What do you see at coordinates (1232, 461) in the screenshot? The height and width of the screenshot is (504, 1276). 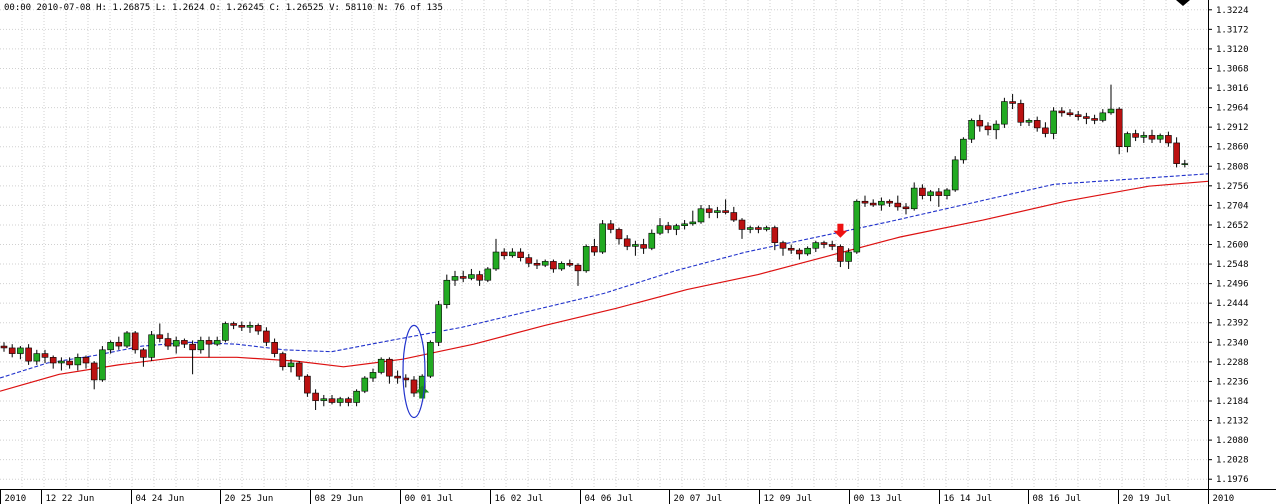 I see `y-tick-label: 1.2028` at bounding box center [1232, 461].